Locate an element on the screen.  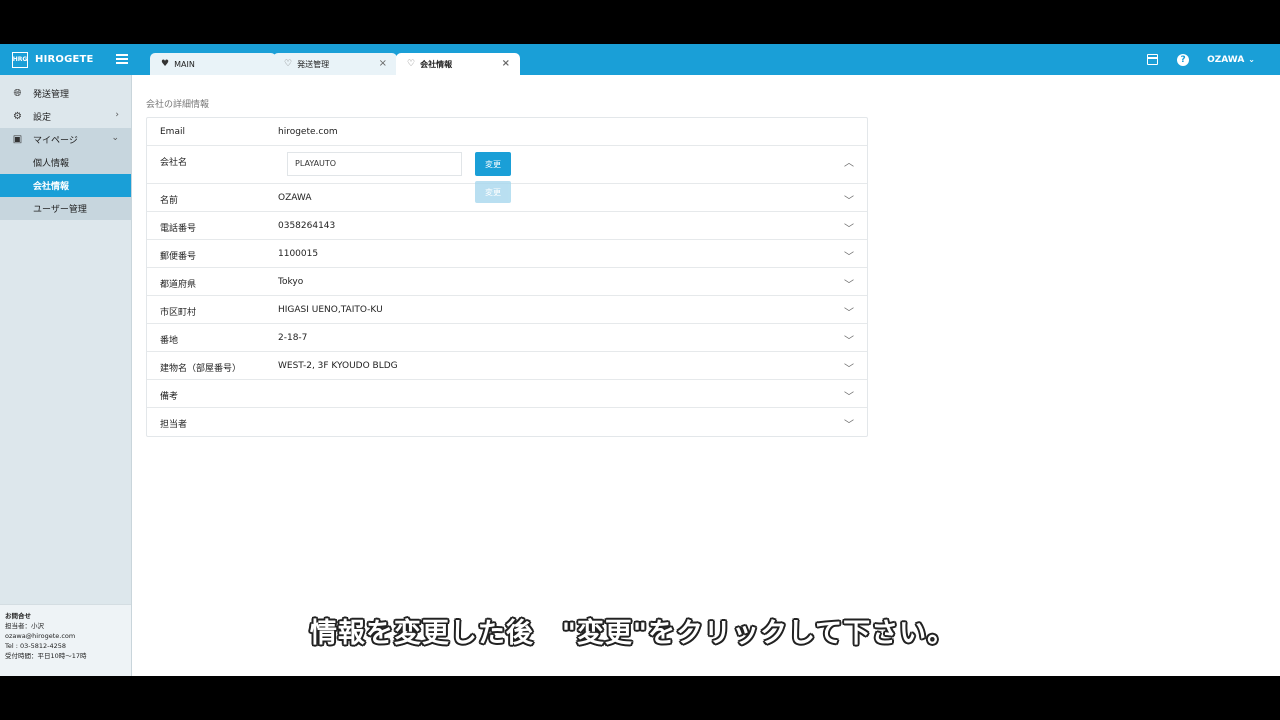
brand-name: HIROGETE is located at coordinates (64, 59).